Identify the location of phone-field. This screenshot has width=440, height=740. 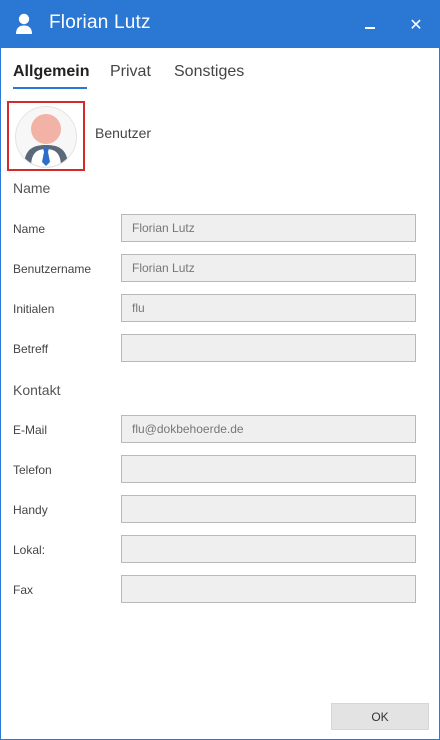
(268, 469).